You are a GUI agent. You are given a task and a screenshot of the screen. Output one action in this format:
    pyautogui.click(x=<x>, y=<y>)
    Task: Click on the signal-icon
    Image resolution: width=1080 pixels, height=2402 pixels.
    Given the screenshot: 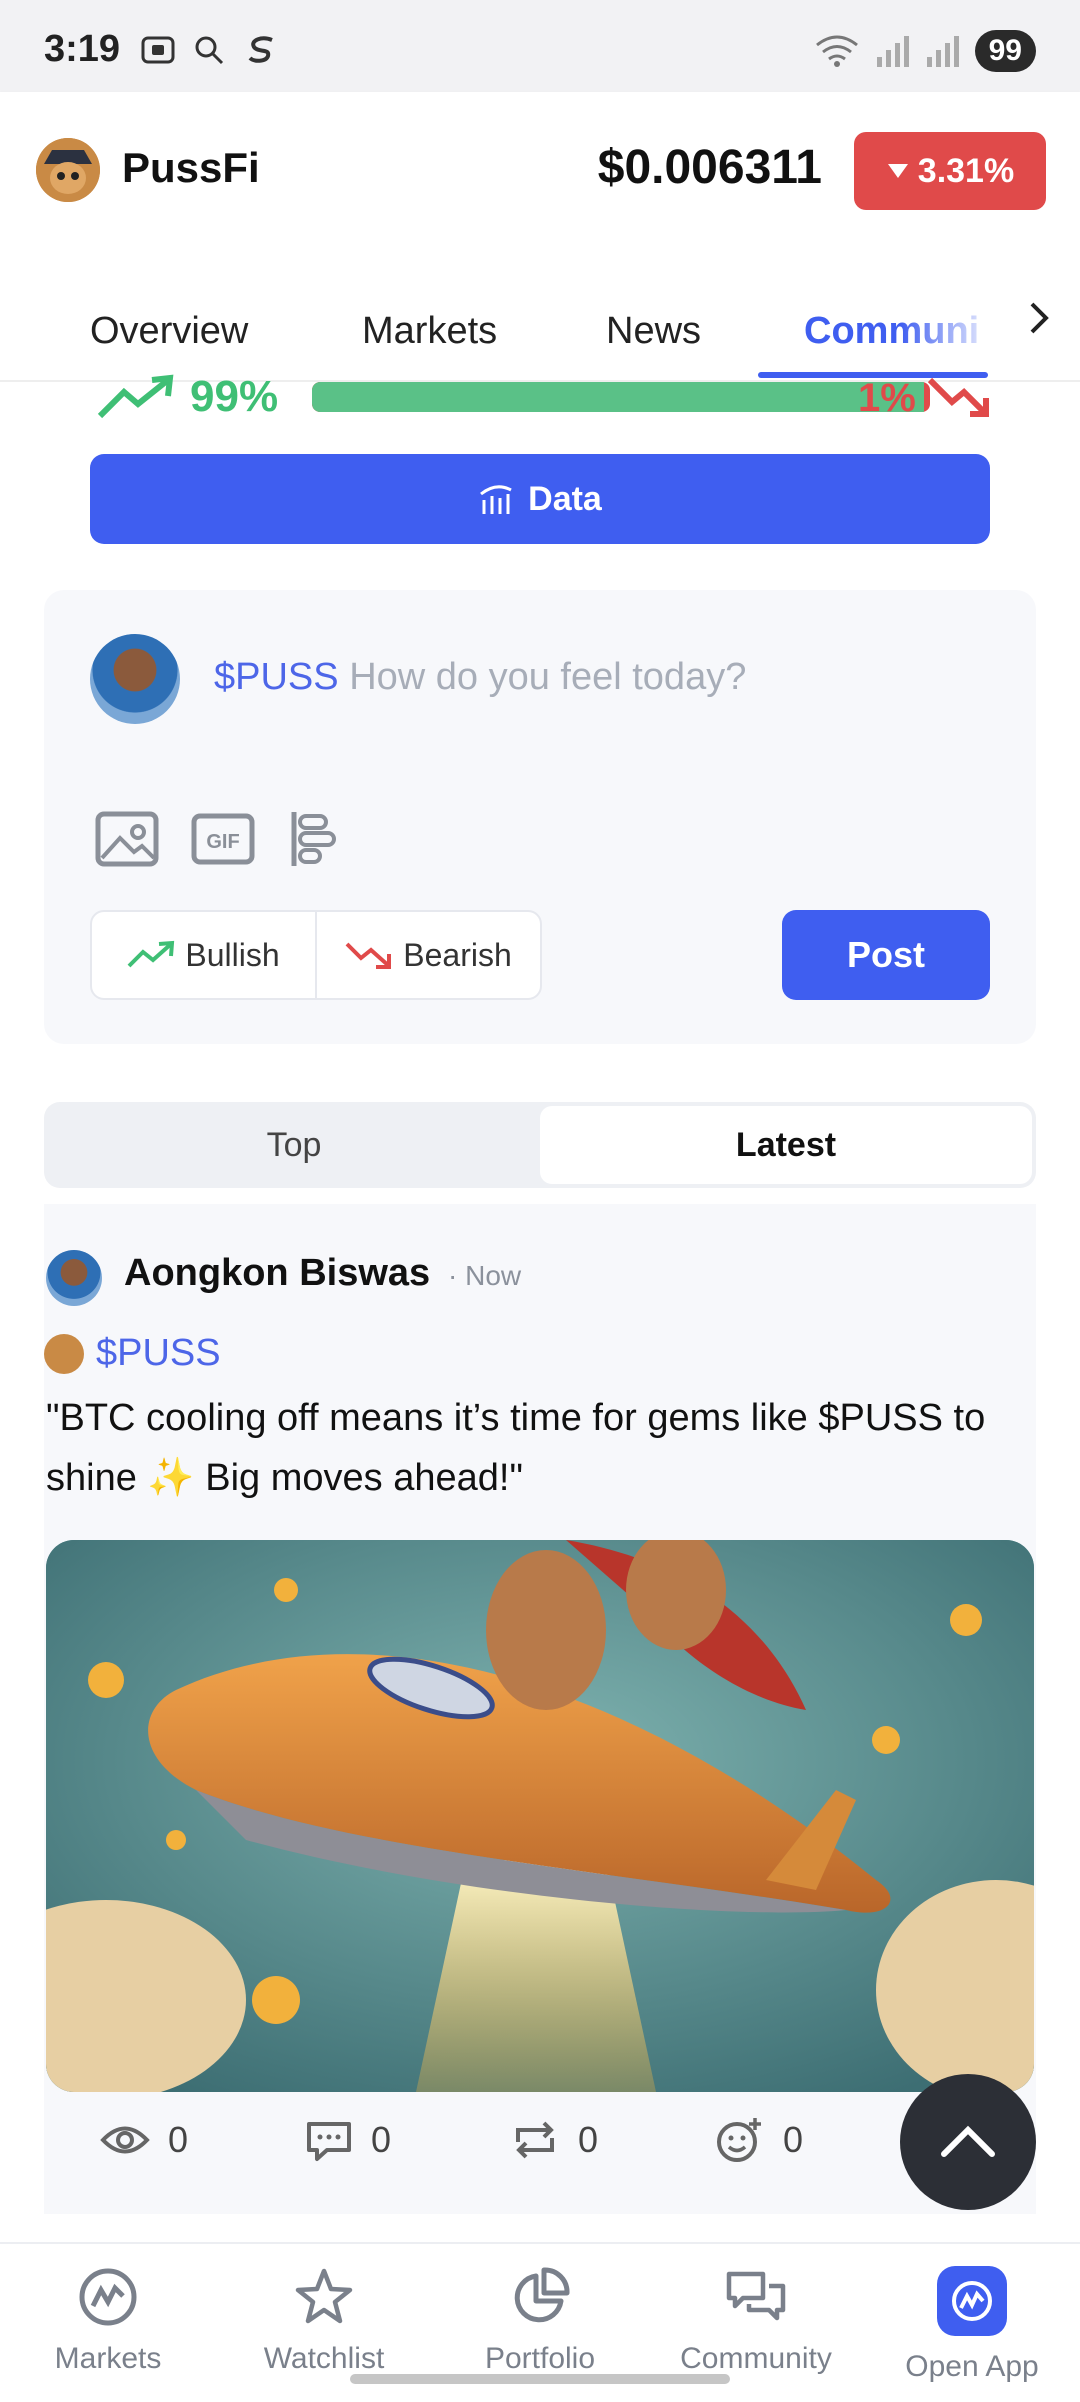 What is the action you would take?
    pyautogui.click(x=892, y=51)
    